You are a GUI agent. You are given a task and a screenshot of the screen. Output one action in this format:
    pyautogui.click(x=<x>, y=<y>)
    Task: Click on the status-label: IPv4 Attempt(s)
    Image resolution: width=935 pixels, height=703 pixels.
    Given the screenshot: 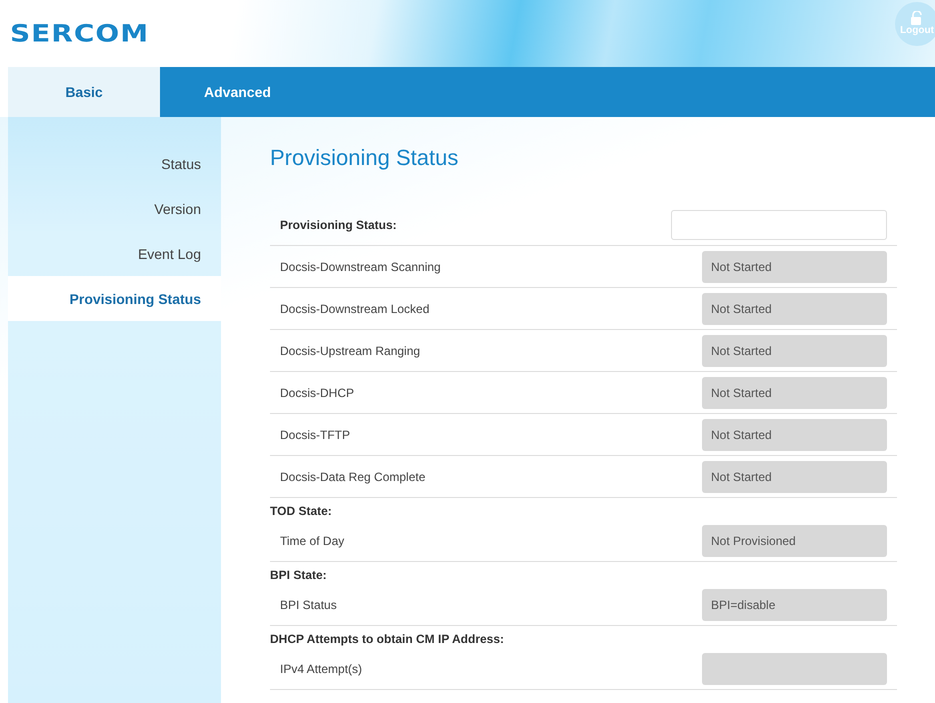 What is the action you would take?
    pyautogui.click(x=321, y=669)
    